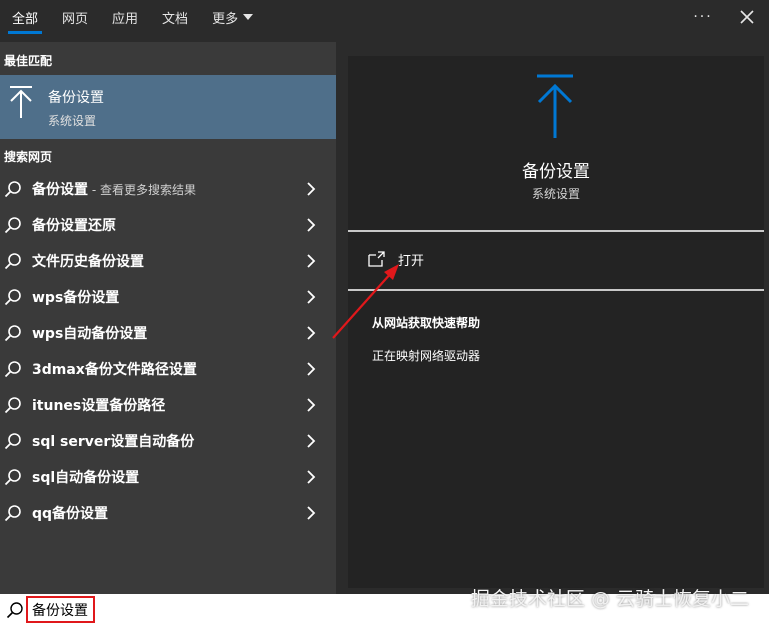 The height and width of the screenshot is (629, 769). Describe the element at coordinates (168, 297) in the screenshot. I see `web-result-item: wps备份设置` at that location.